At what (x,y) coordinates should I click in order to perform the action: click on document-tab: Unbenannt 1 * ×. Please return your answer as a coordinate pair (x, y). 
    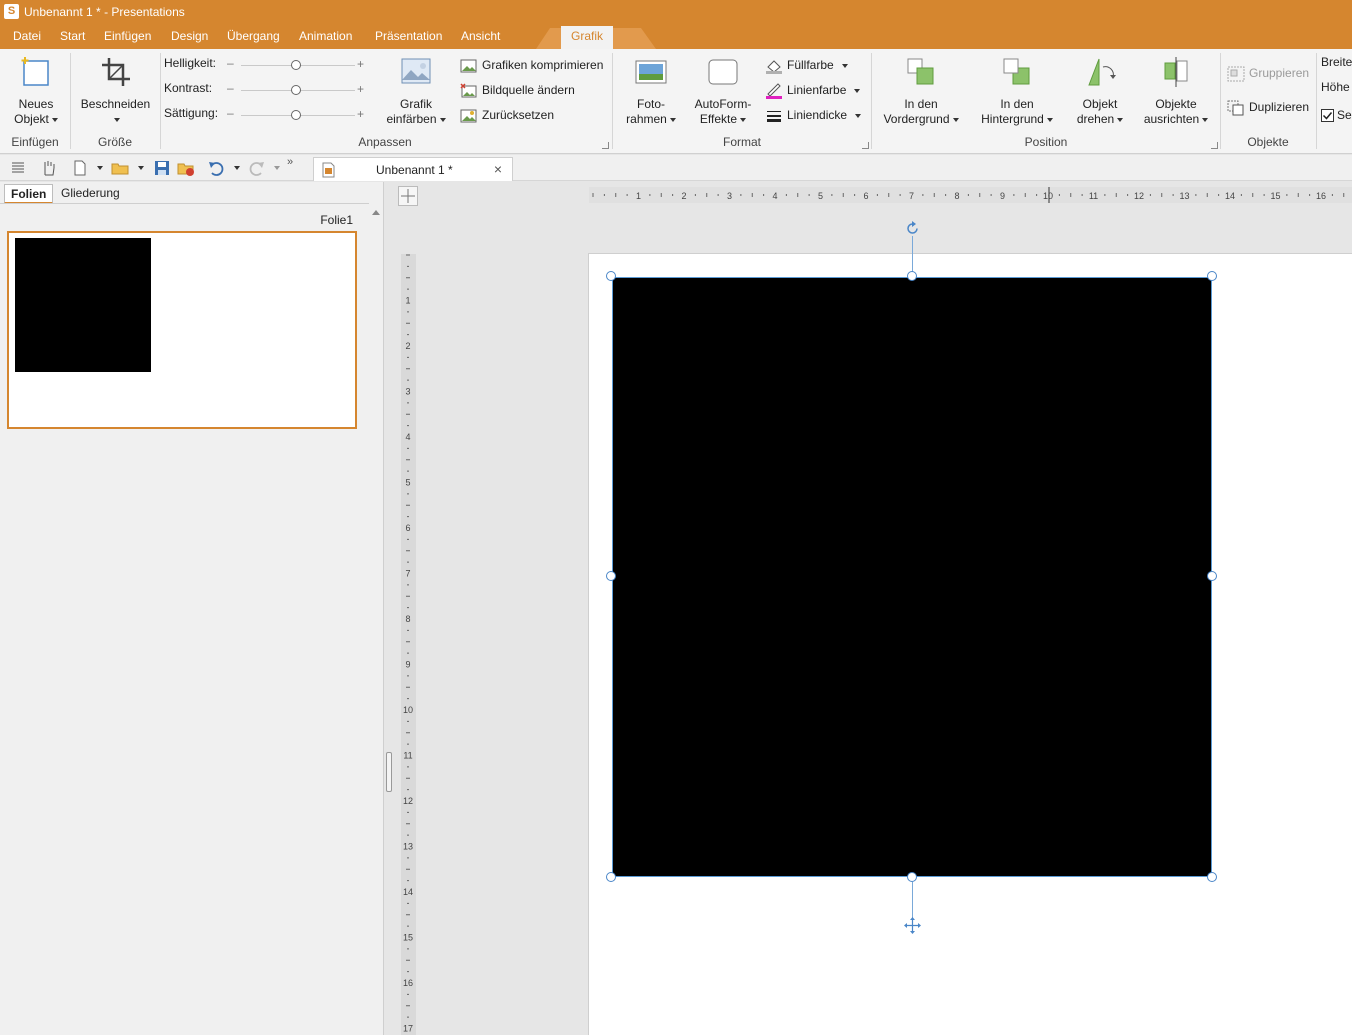
    Looking at the image, I should click on (413, 169).